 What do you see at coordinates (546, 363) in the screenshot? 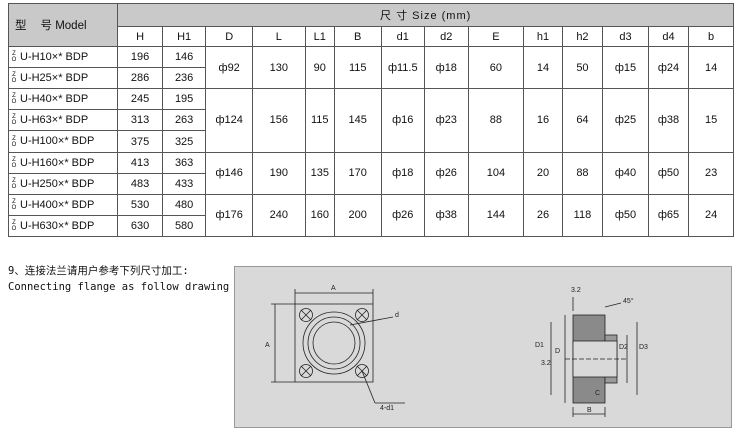
I see `label-chamfer-bottom: 3.2` at bounding box center [546, 363].